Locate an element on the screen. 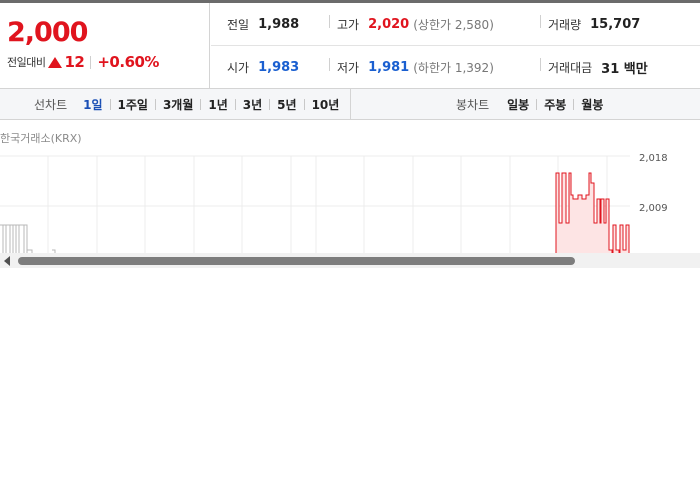  candle-chart-tabs: 봉차트 일봉 주봉 월봉 is located at coordinates (526, 104).